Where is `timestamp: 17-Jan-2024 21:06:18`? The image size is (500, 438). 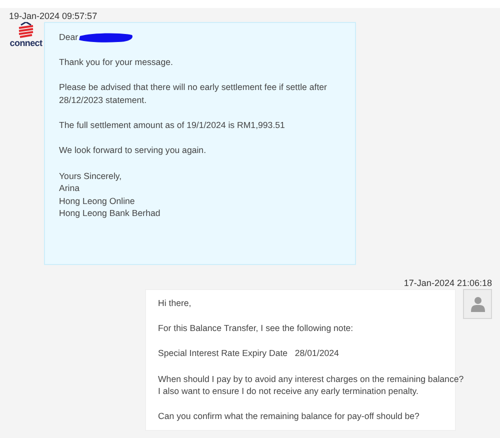
timestamp: 17-Jan-2024 21:06:18 is located at coordinates (448, 283).